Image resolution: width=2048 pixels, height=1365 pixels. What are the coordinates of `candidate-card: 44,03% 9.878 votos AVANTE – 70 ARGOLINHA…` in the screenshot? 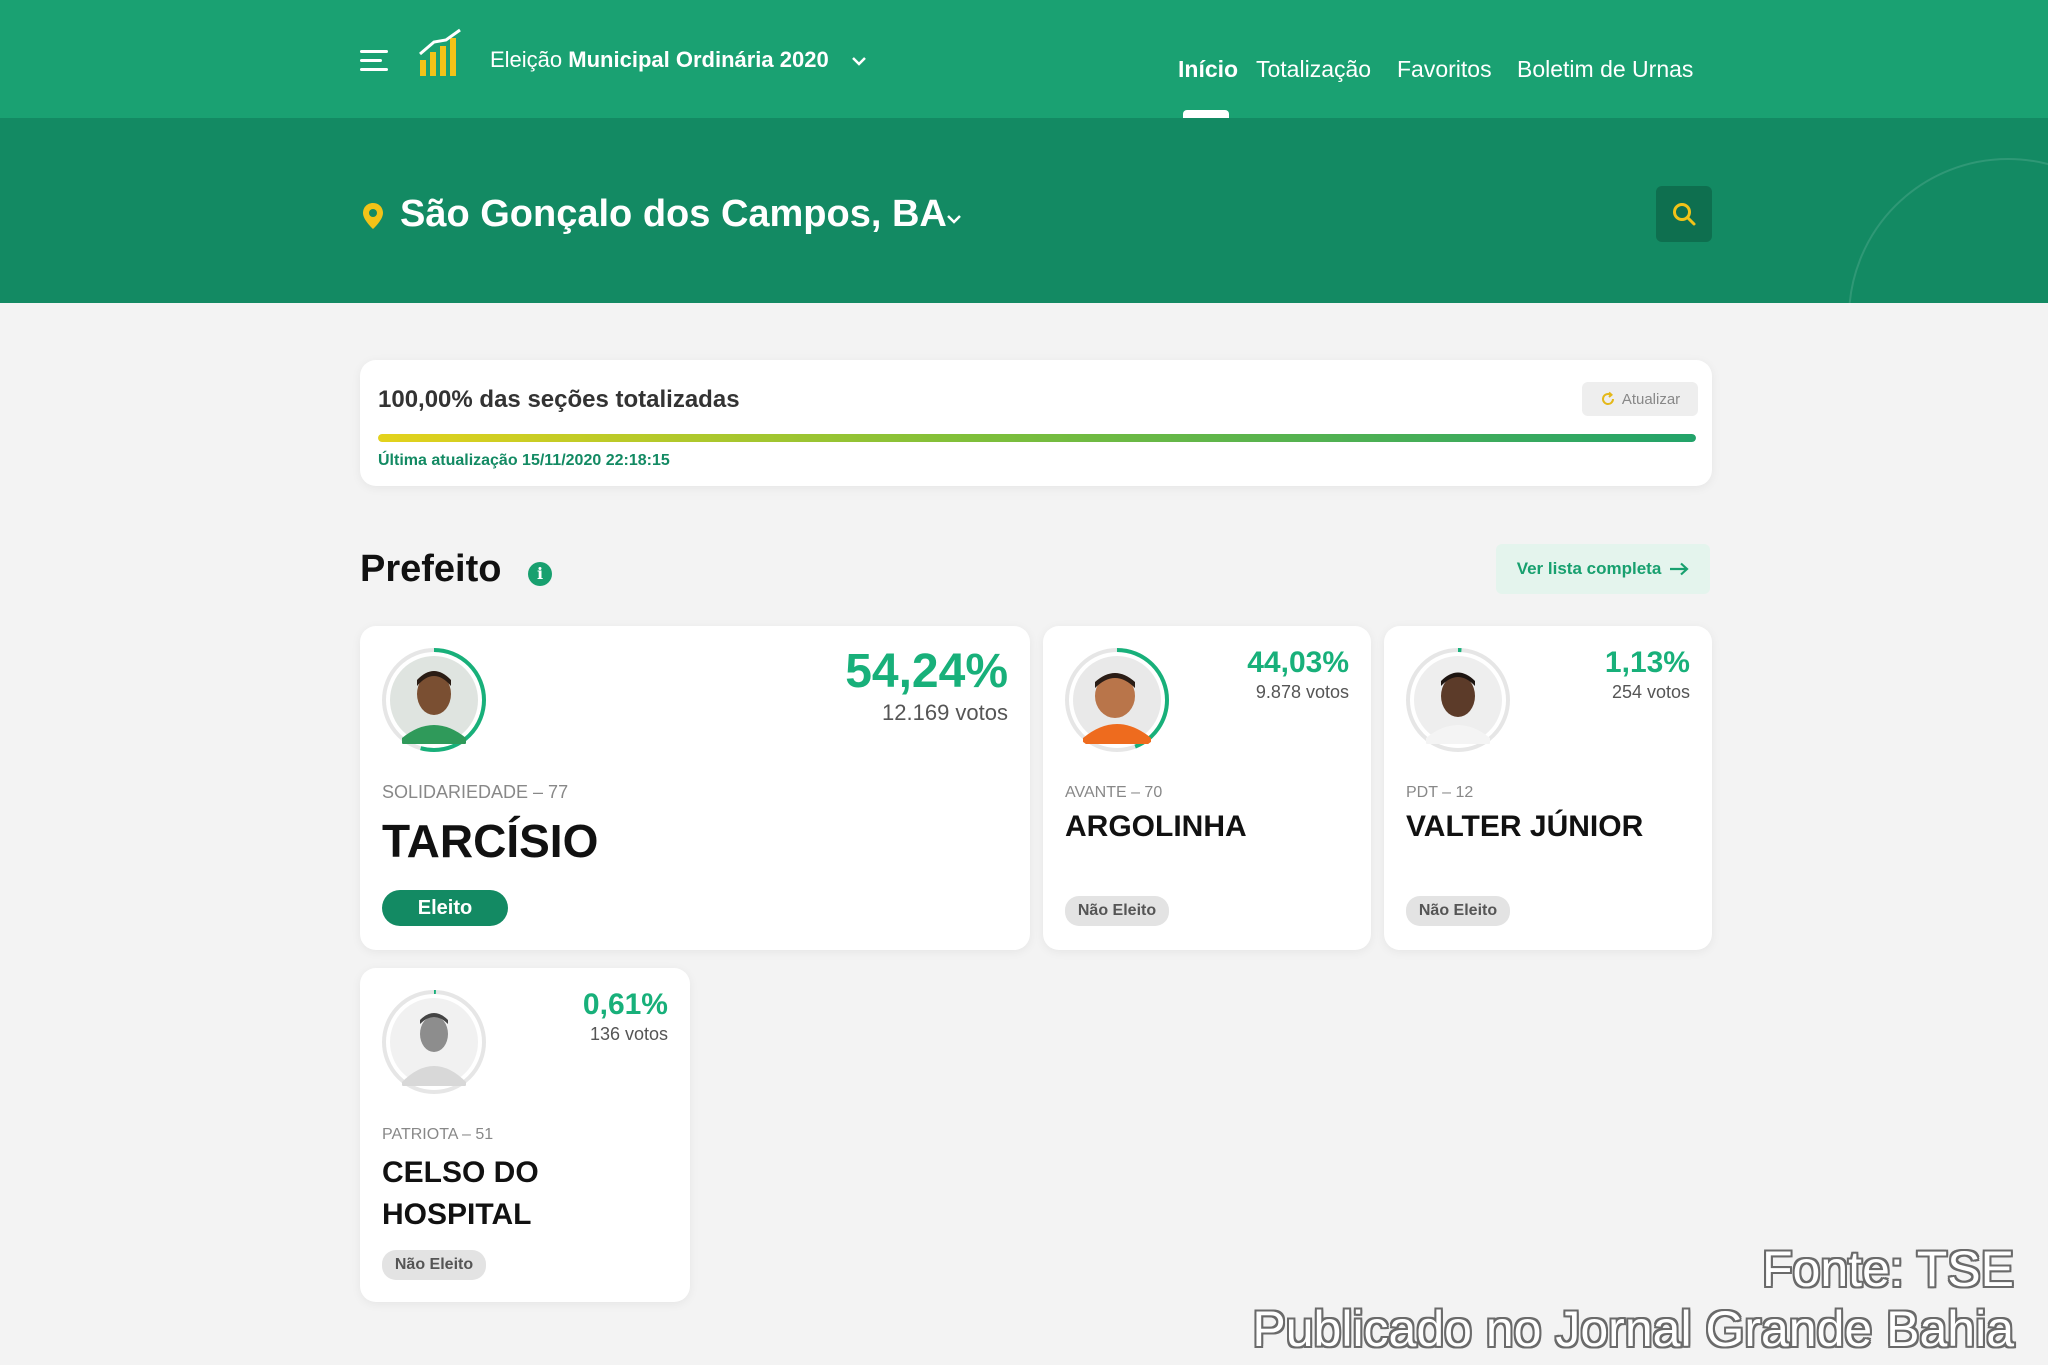 It's located at (1207, 788).